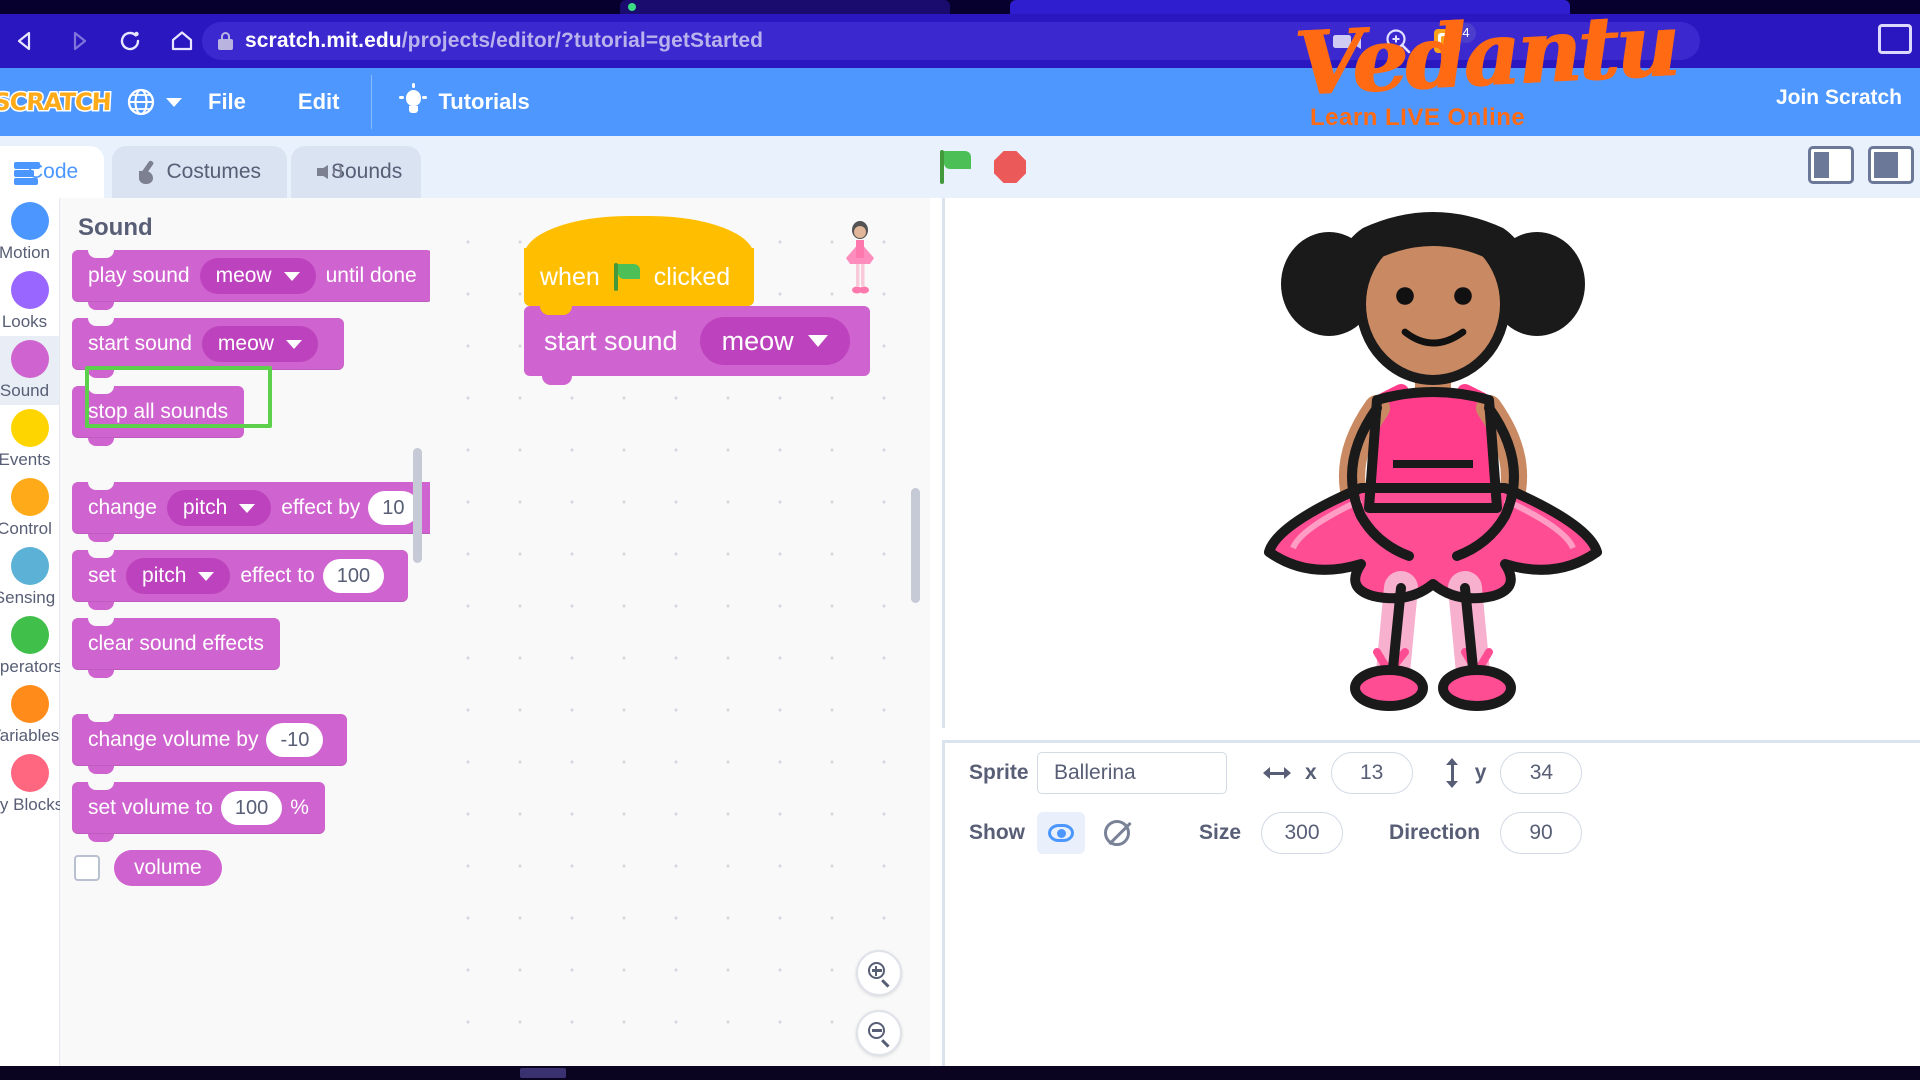  I want to click on scratch-logo: SCRATCH, so click(56, 102).